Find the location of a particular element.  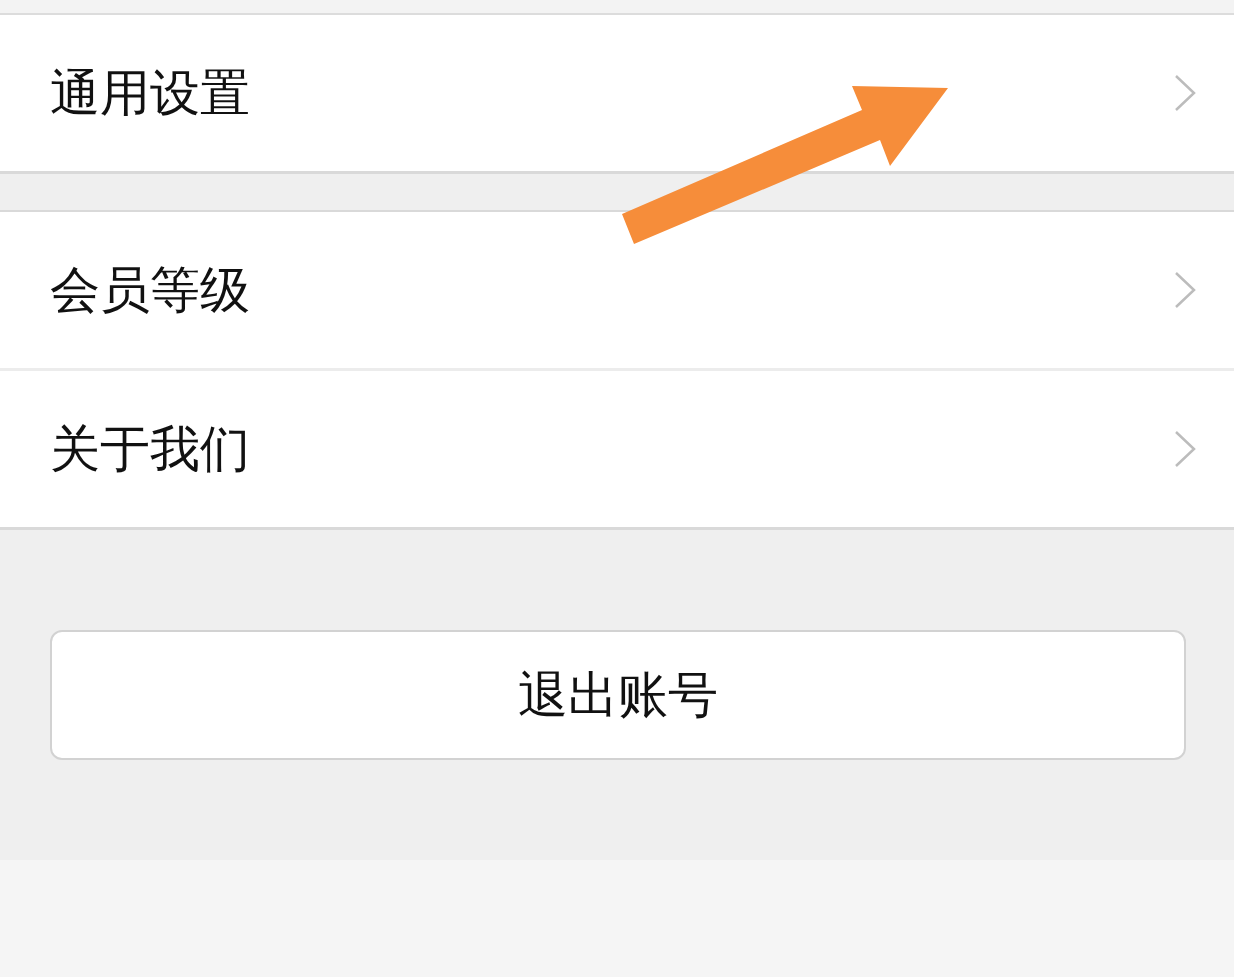

row-label: 关于我们 is located at coordinates (150, 449).